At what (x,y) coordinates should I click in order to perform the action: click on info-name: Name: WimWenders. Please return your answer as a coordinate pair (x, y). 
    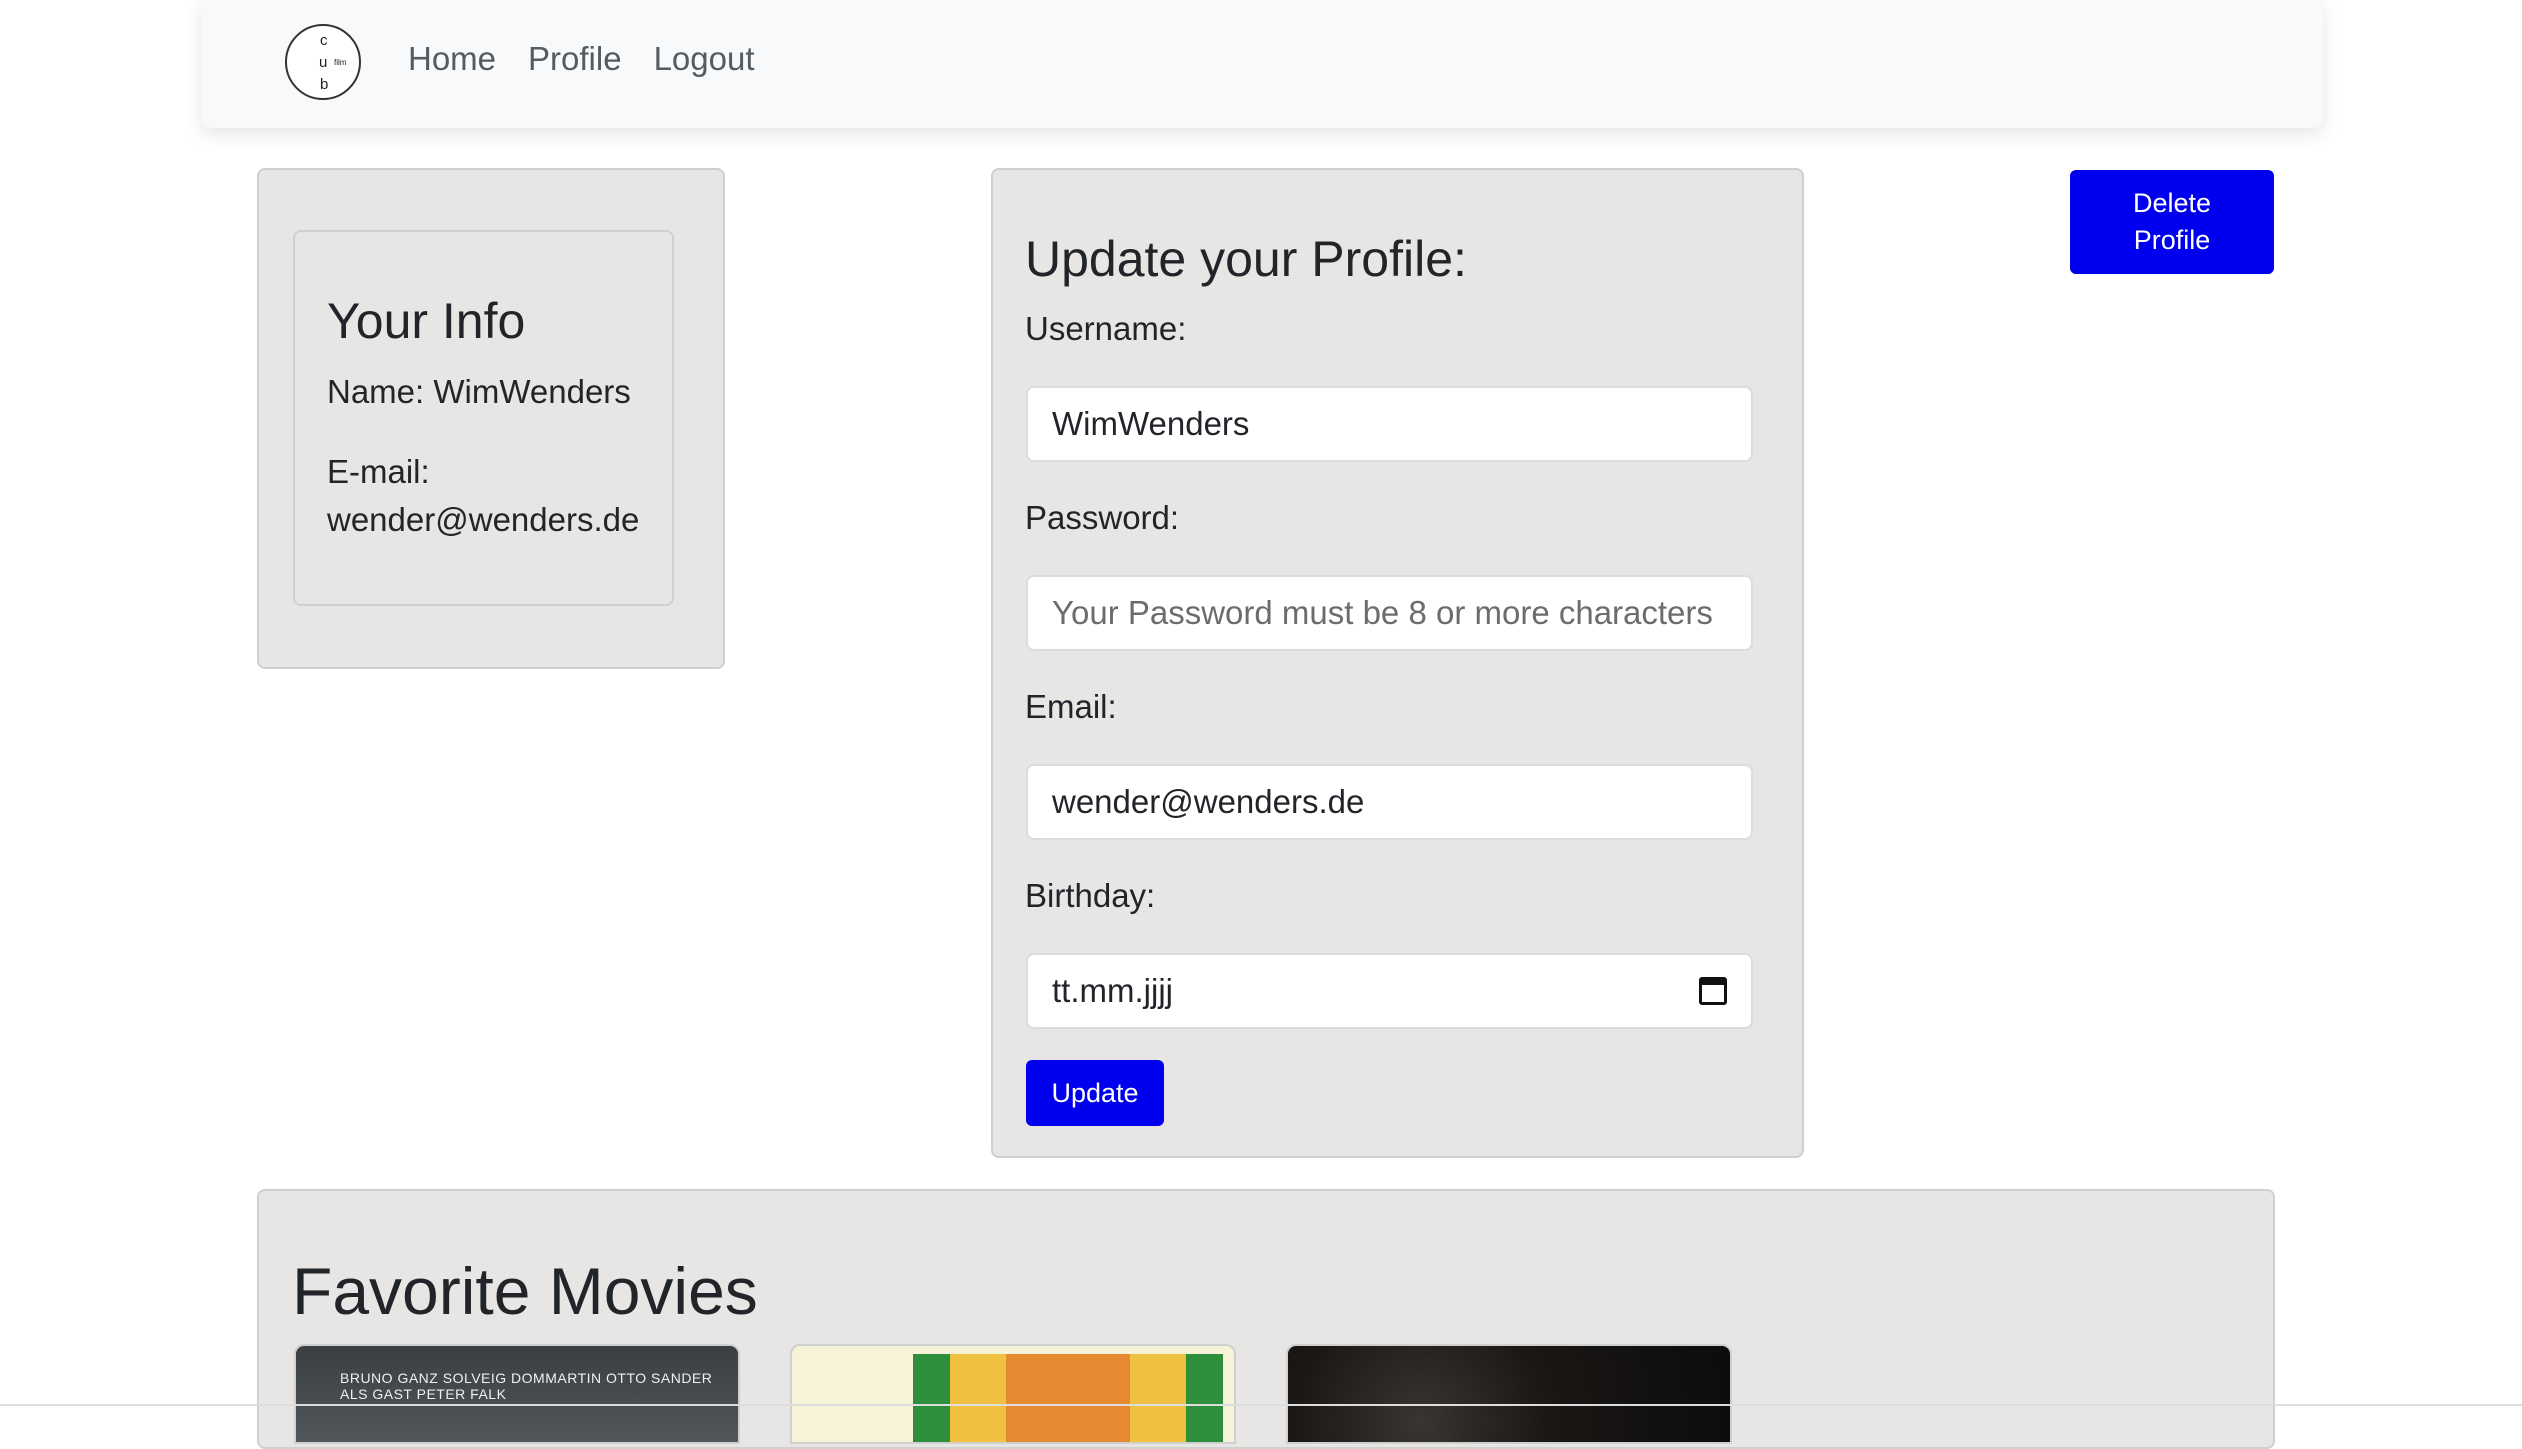
    Looking at the image, I should click on (479, 391).